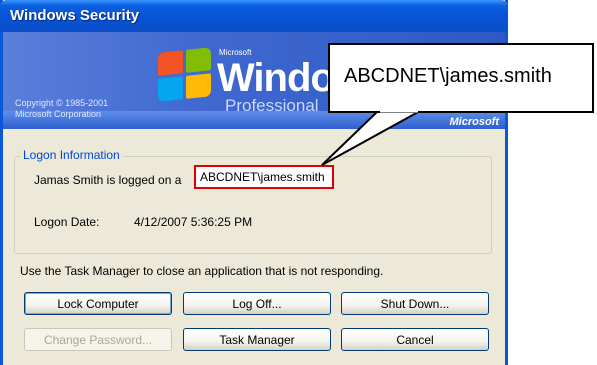  Describe the element at coordinates (193, 222) in the screenshot. I see `logon-date-value: 4/12/2007 5:36:25 PM` at that location.